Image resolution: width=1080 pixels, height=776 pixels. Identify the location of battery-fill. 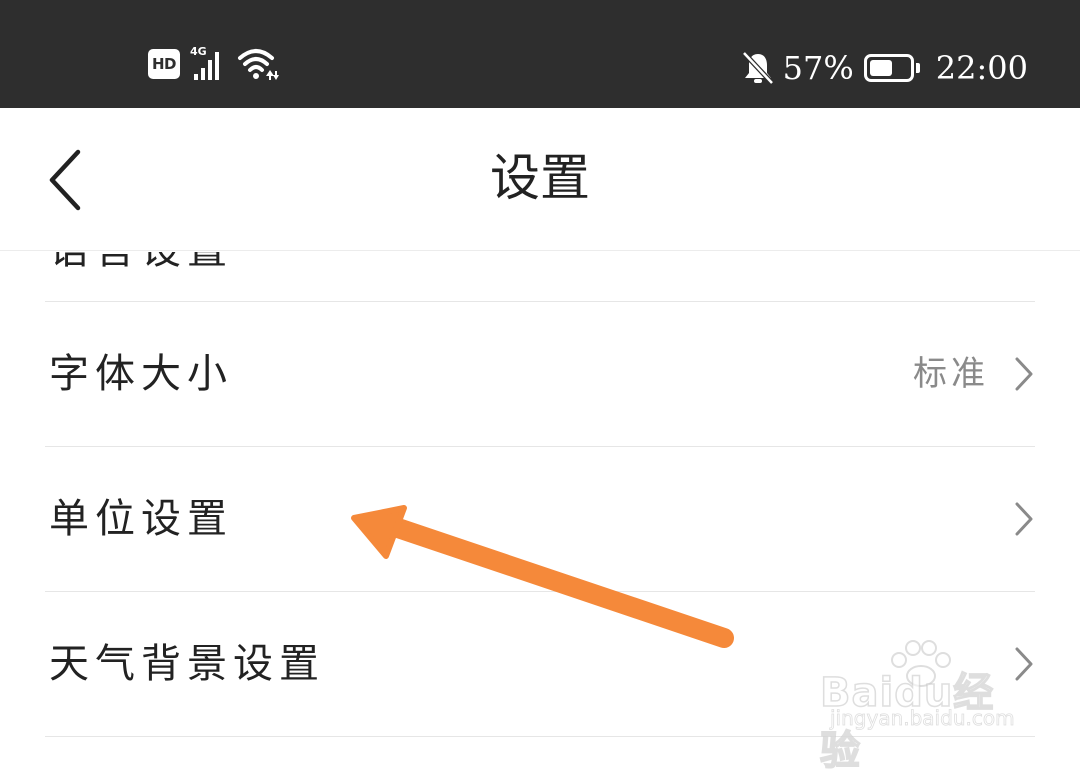
(880, 68).